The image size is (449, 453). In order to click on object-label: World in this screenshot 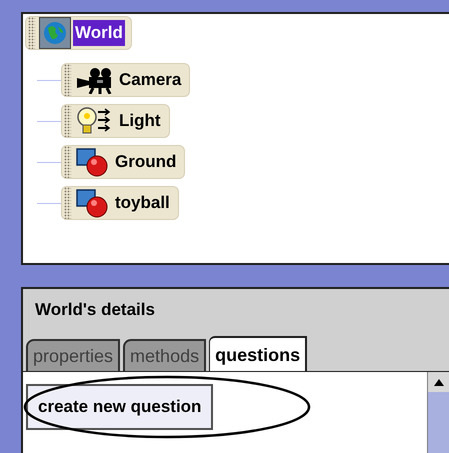, I will do `click(99, 33)`.